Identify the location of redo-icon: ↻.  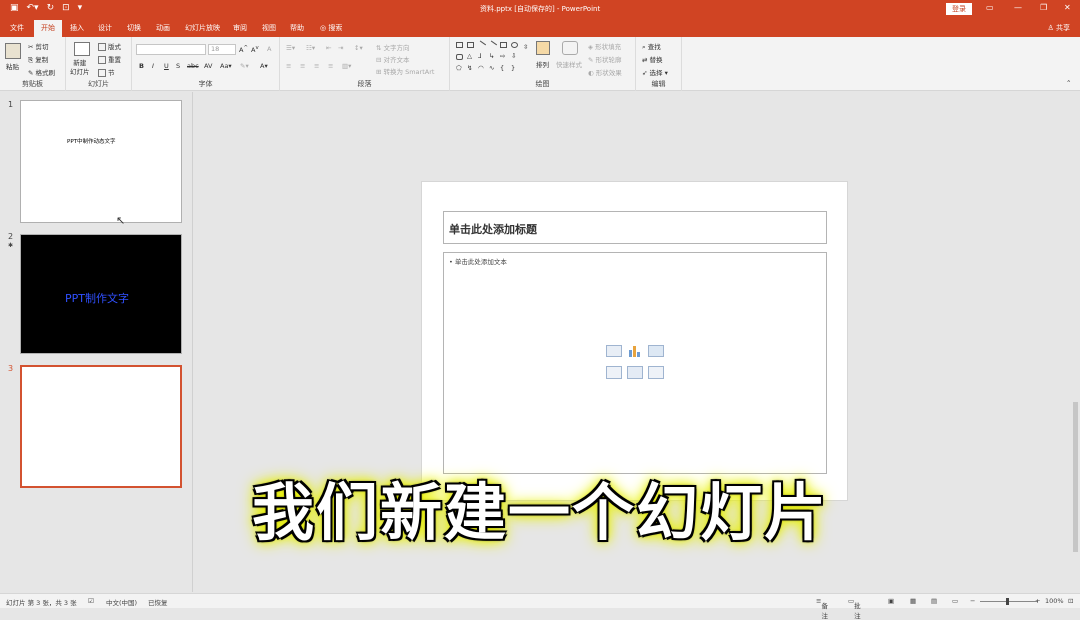
(51, 8).